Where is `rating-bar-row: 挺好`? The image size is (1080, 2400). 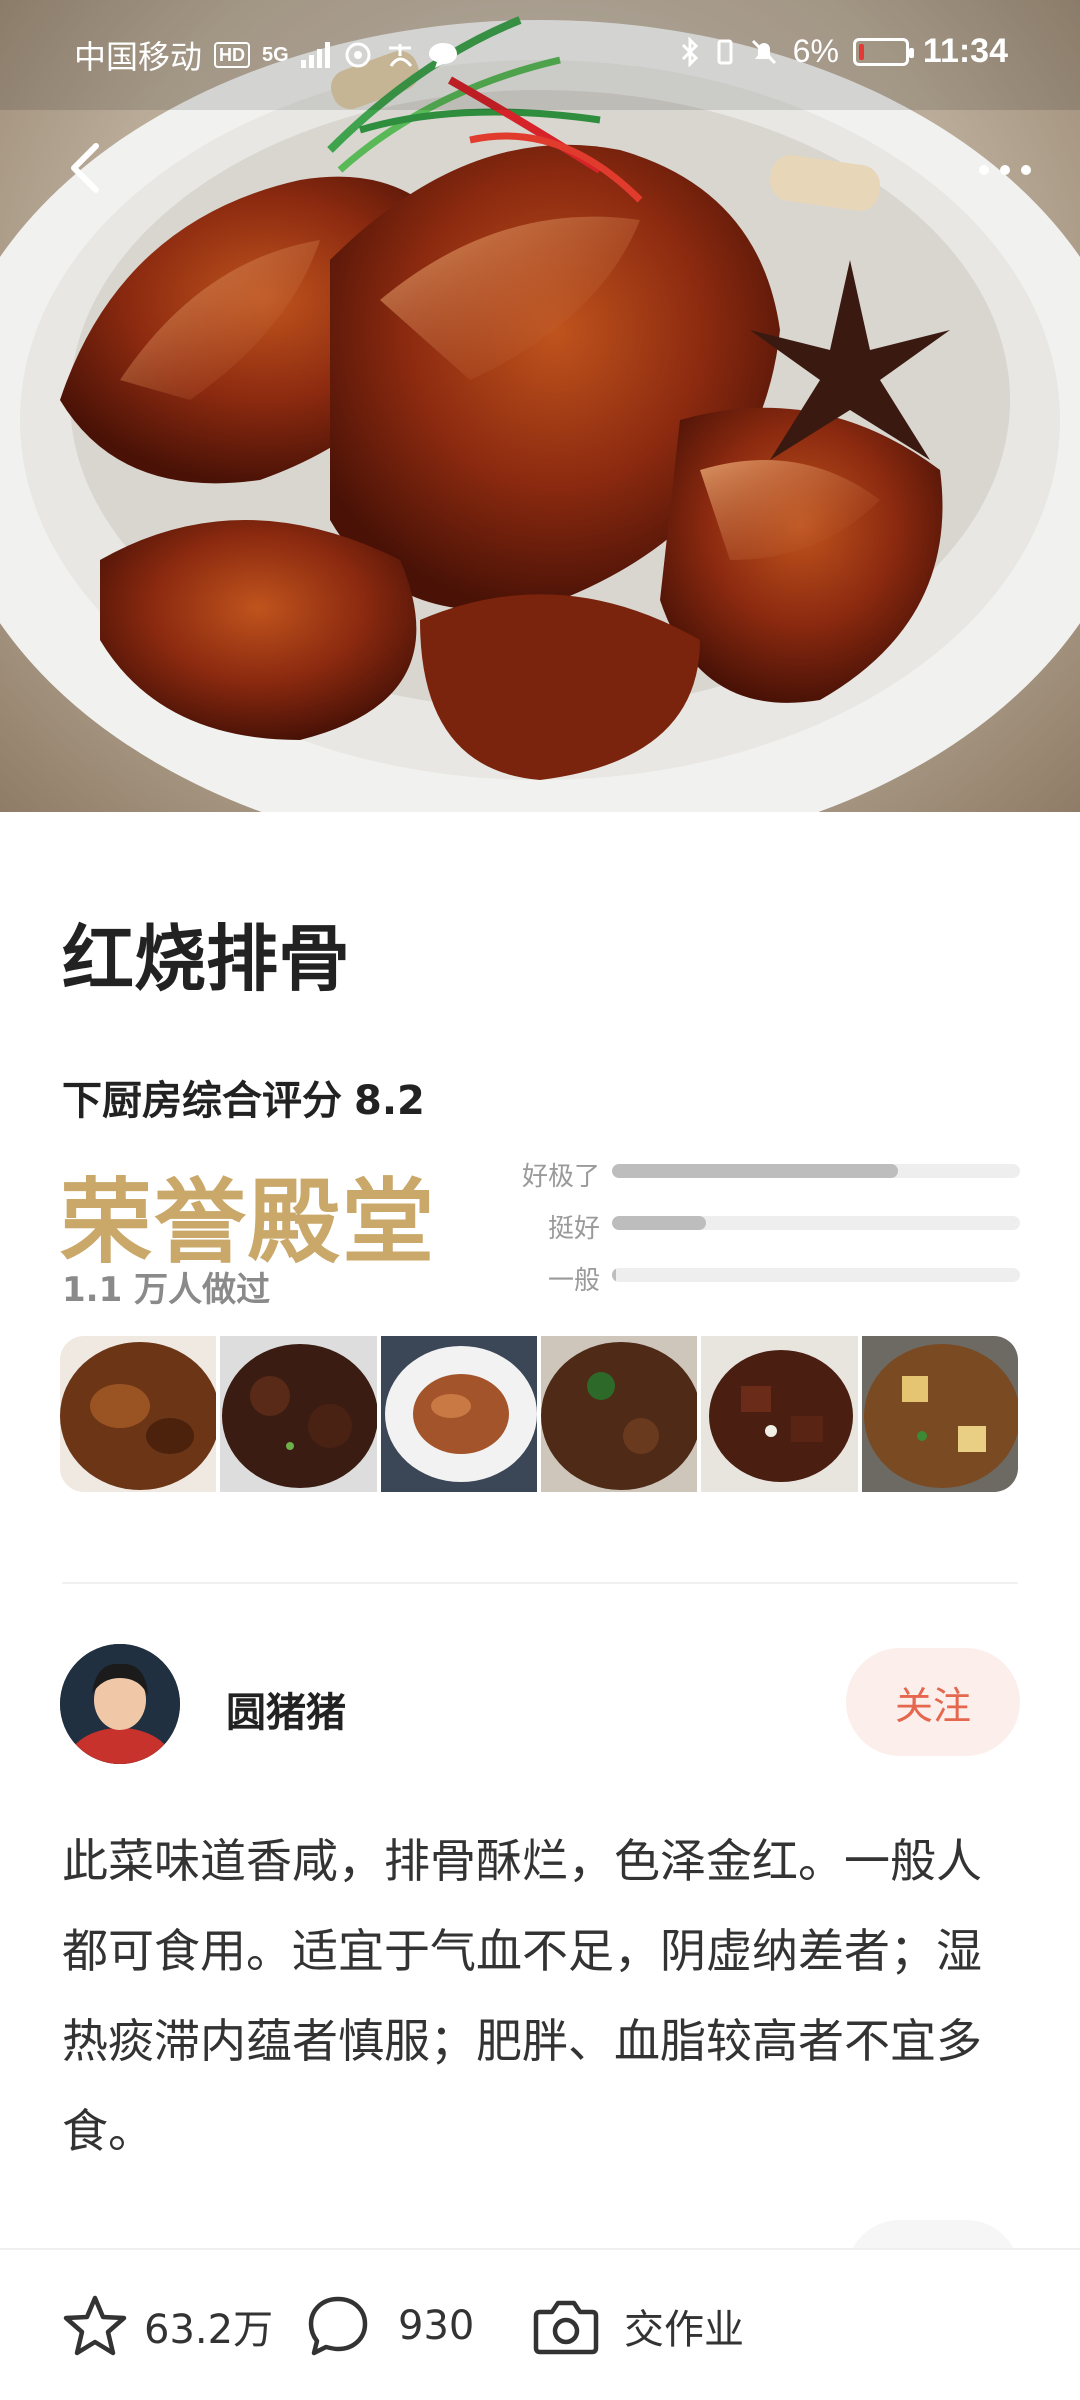
rating-bar-row: 挺好 is located at coordinates (760, 1228).